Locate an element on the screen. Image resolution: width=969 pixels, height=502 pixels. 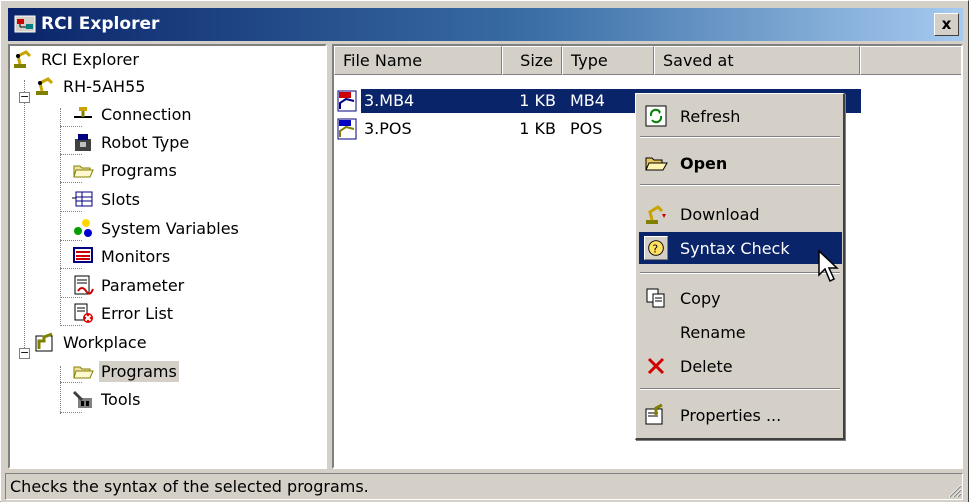
tree-item-connection: Connection is located at coordinates (133, 114).